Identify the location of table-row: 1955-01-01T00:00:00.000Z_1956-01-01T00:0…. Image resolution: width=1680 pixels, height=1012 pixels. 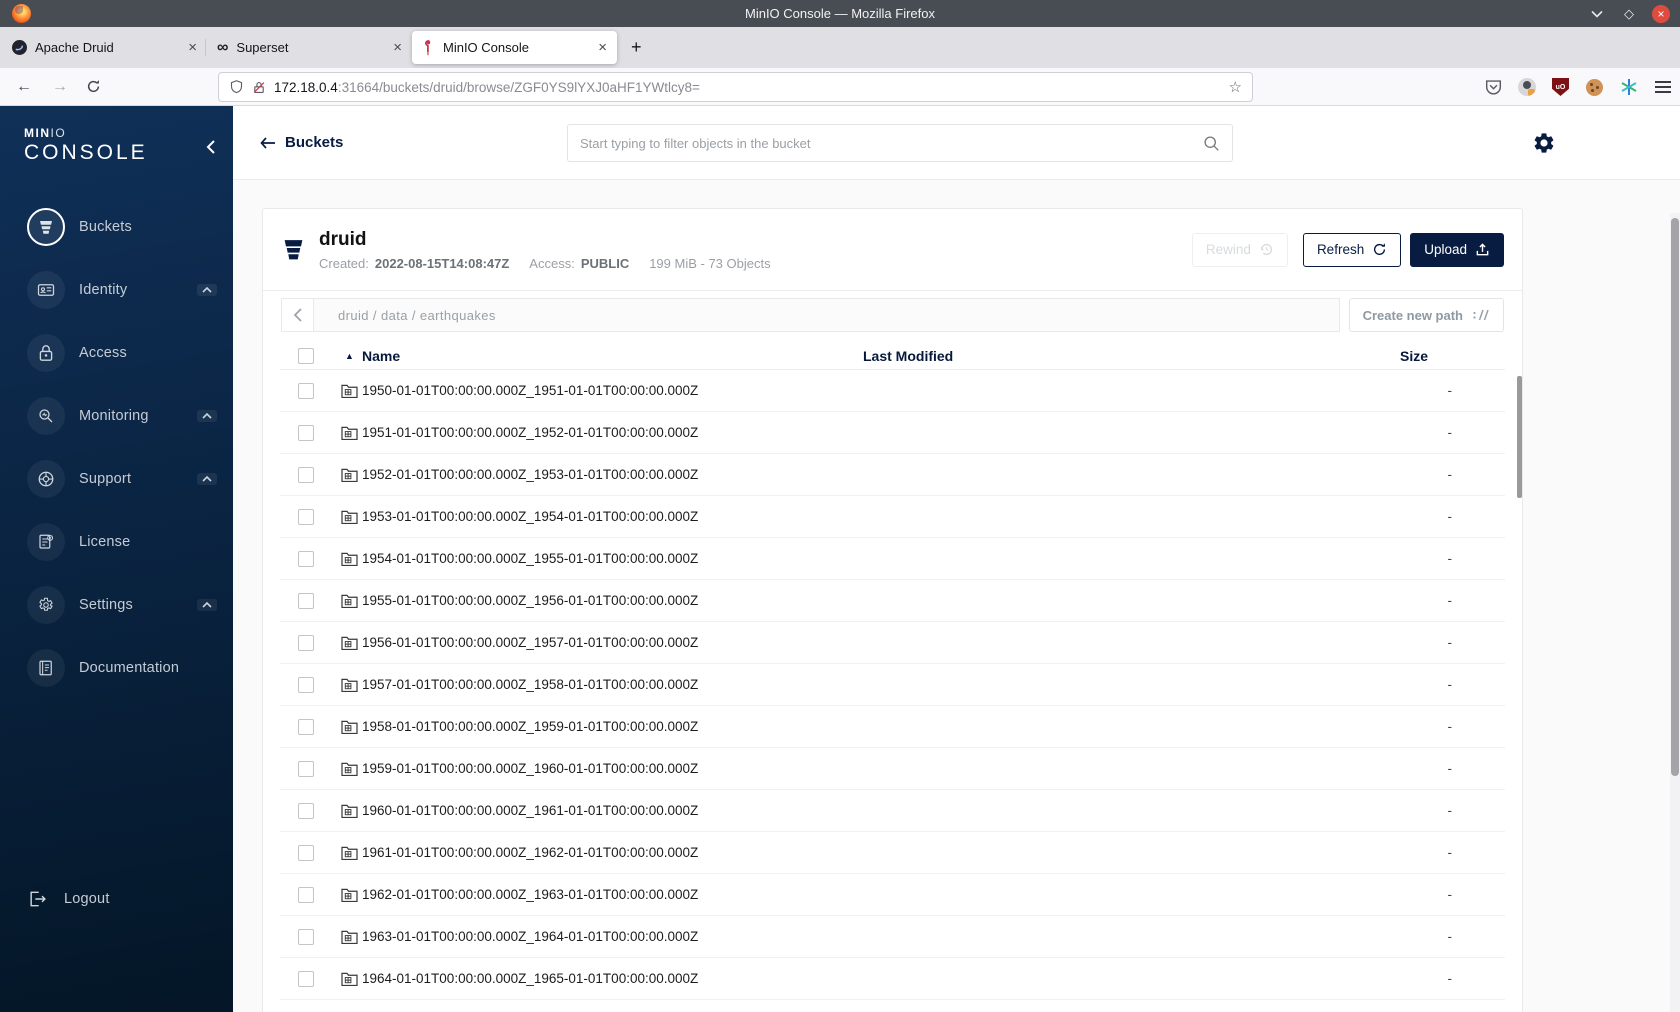
(892, 601).